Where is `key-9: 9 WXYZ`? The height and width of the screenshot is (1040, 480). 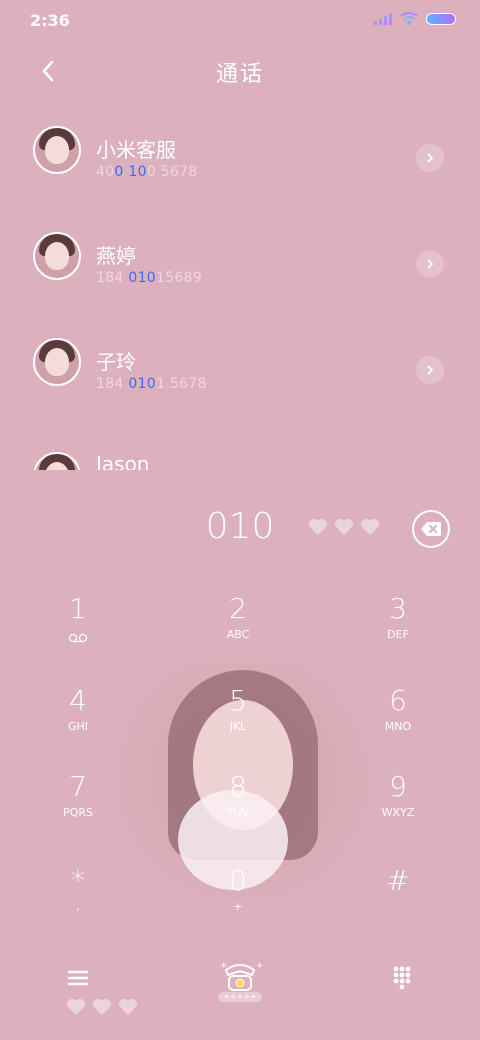 key-9: 9 WXYZ is located at coordinates (398, 808).